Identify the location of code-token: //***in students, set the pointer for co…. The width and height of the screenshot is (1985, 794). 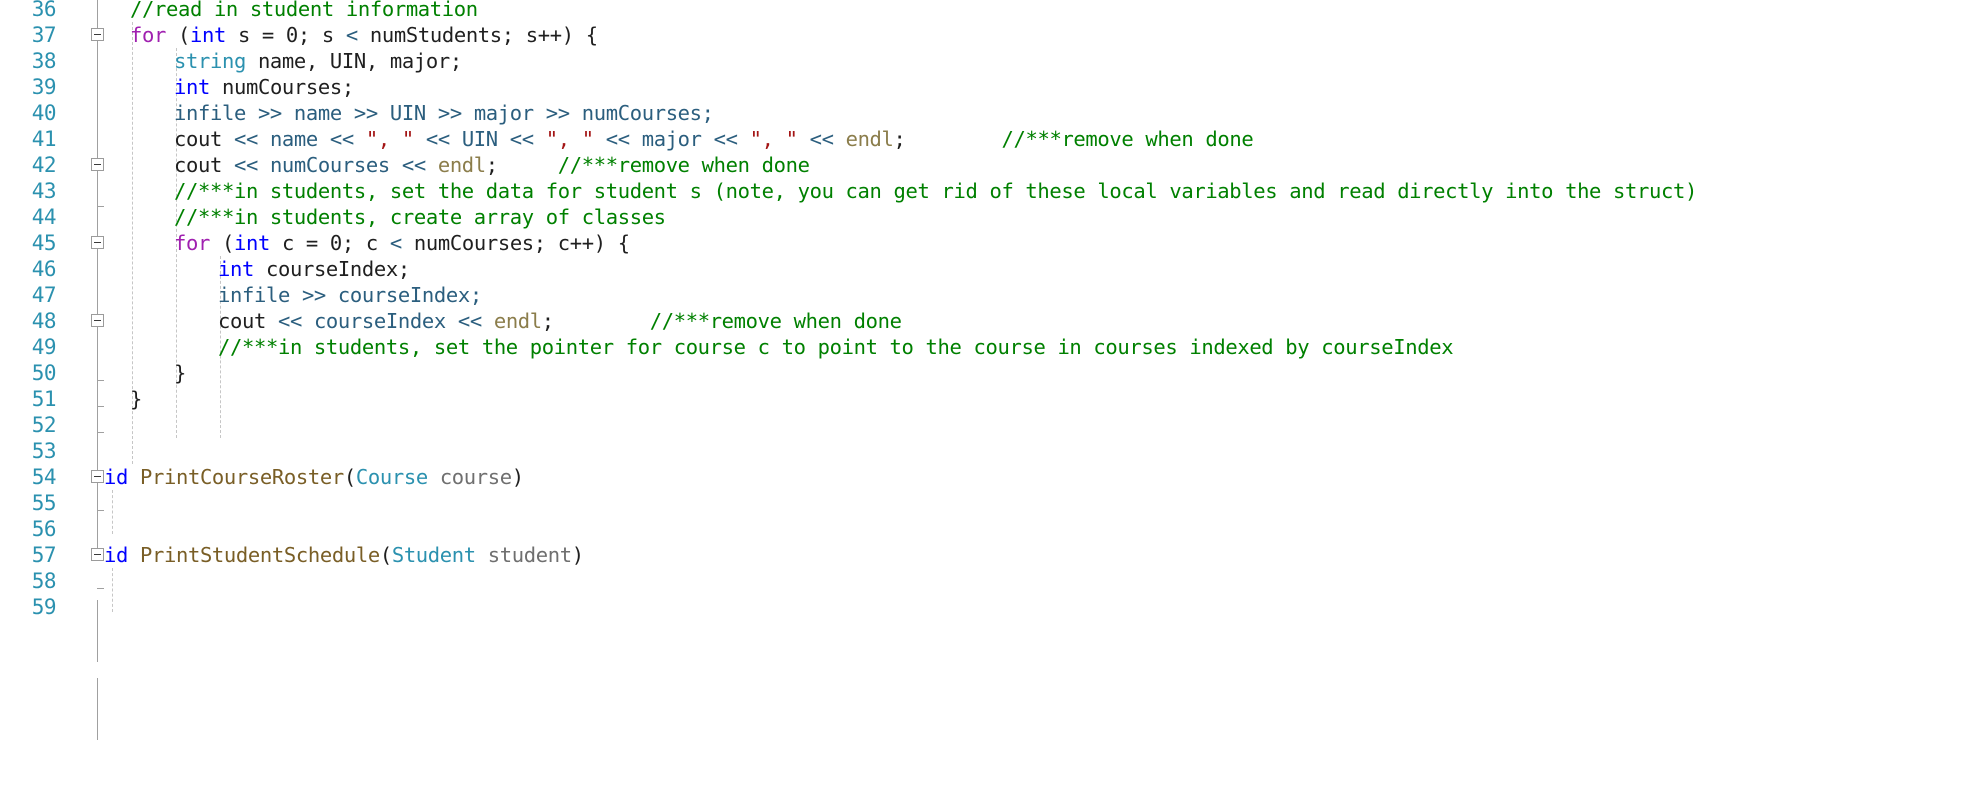
(836, 347).